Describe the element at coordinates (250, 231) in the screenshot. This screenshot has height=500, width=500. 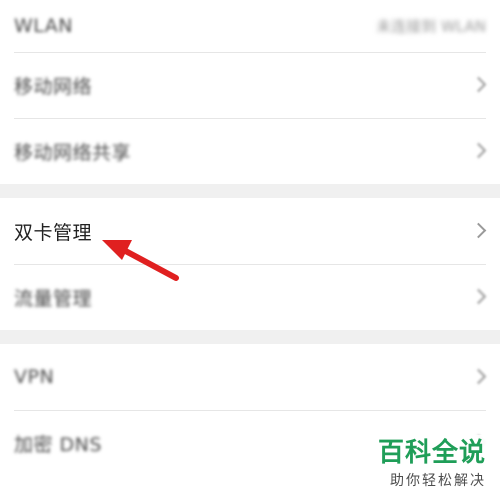
I see `settings-row-dual-sim: 双卡管理` at that location.